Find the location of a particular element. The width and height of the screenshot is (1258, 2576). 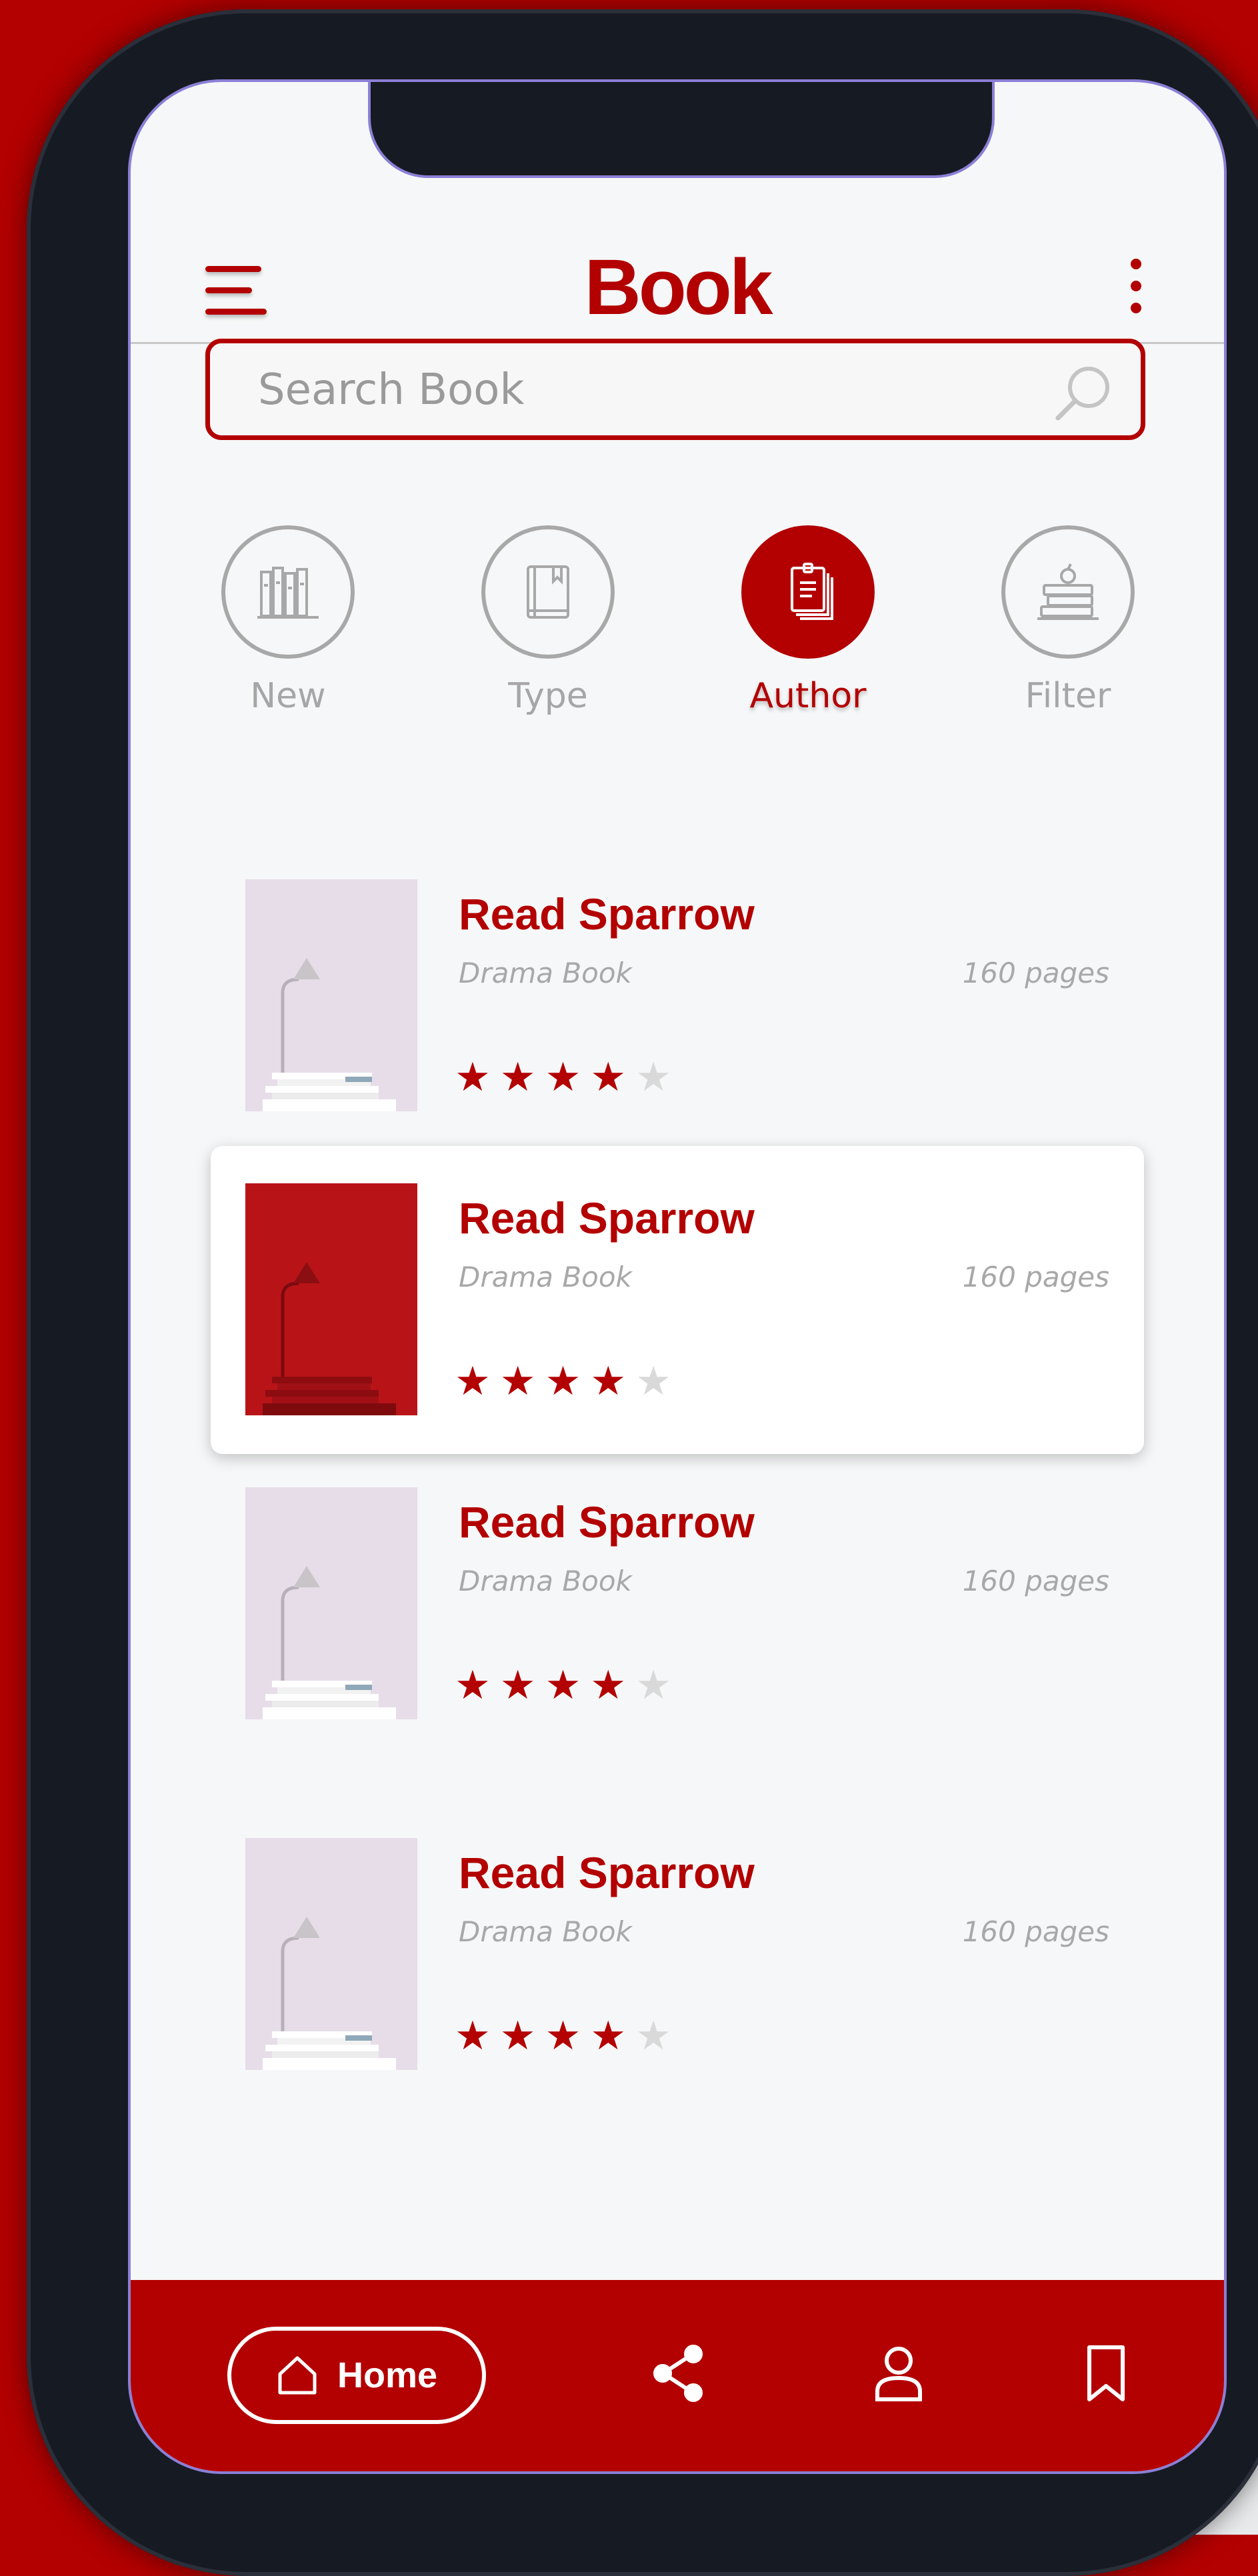

bottom-nav-bar: Home is located at coordinates (677, 2375).